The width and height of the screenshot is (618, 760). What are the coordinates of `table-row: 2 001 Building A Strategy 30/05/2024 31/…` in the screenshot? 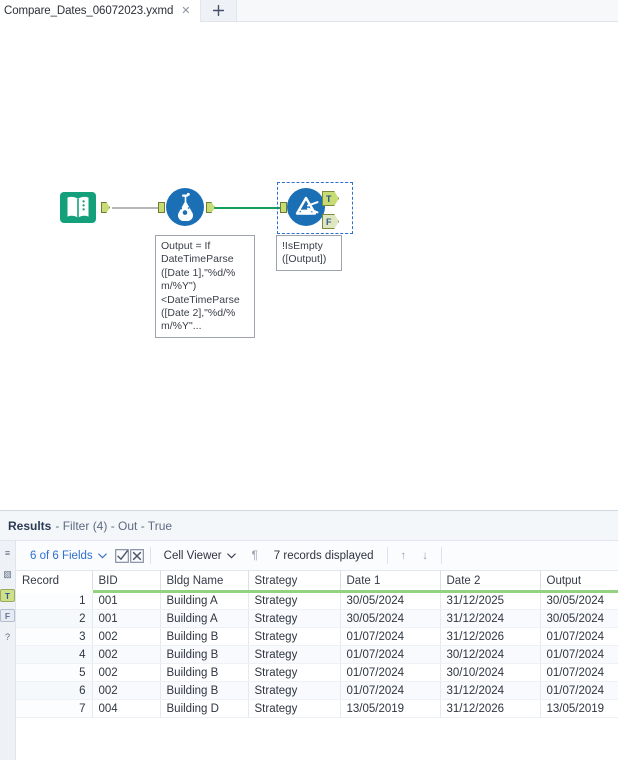 It's located at (317, 618).